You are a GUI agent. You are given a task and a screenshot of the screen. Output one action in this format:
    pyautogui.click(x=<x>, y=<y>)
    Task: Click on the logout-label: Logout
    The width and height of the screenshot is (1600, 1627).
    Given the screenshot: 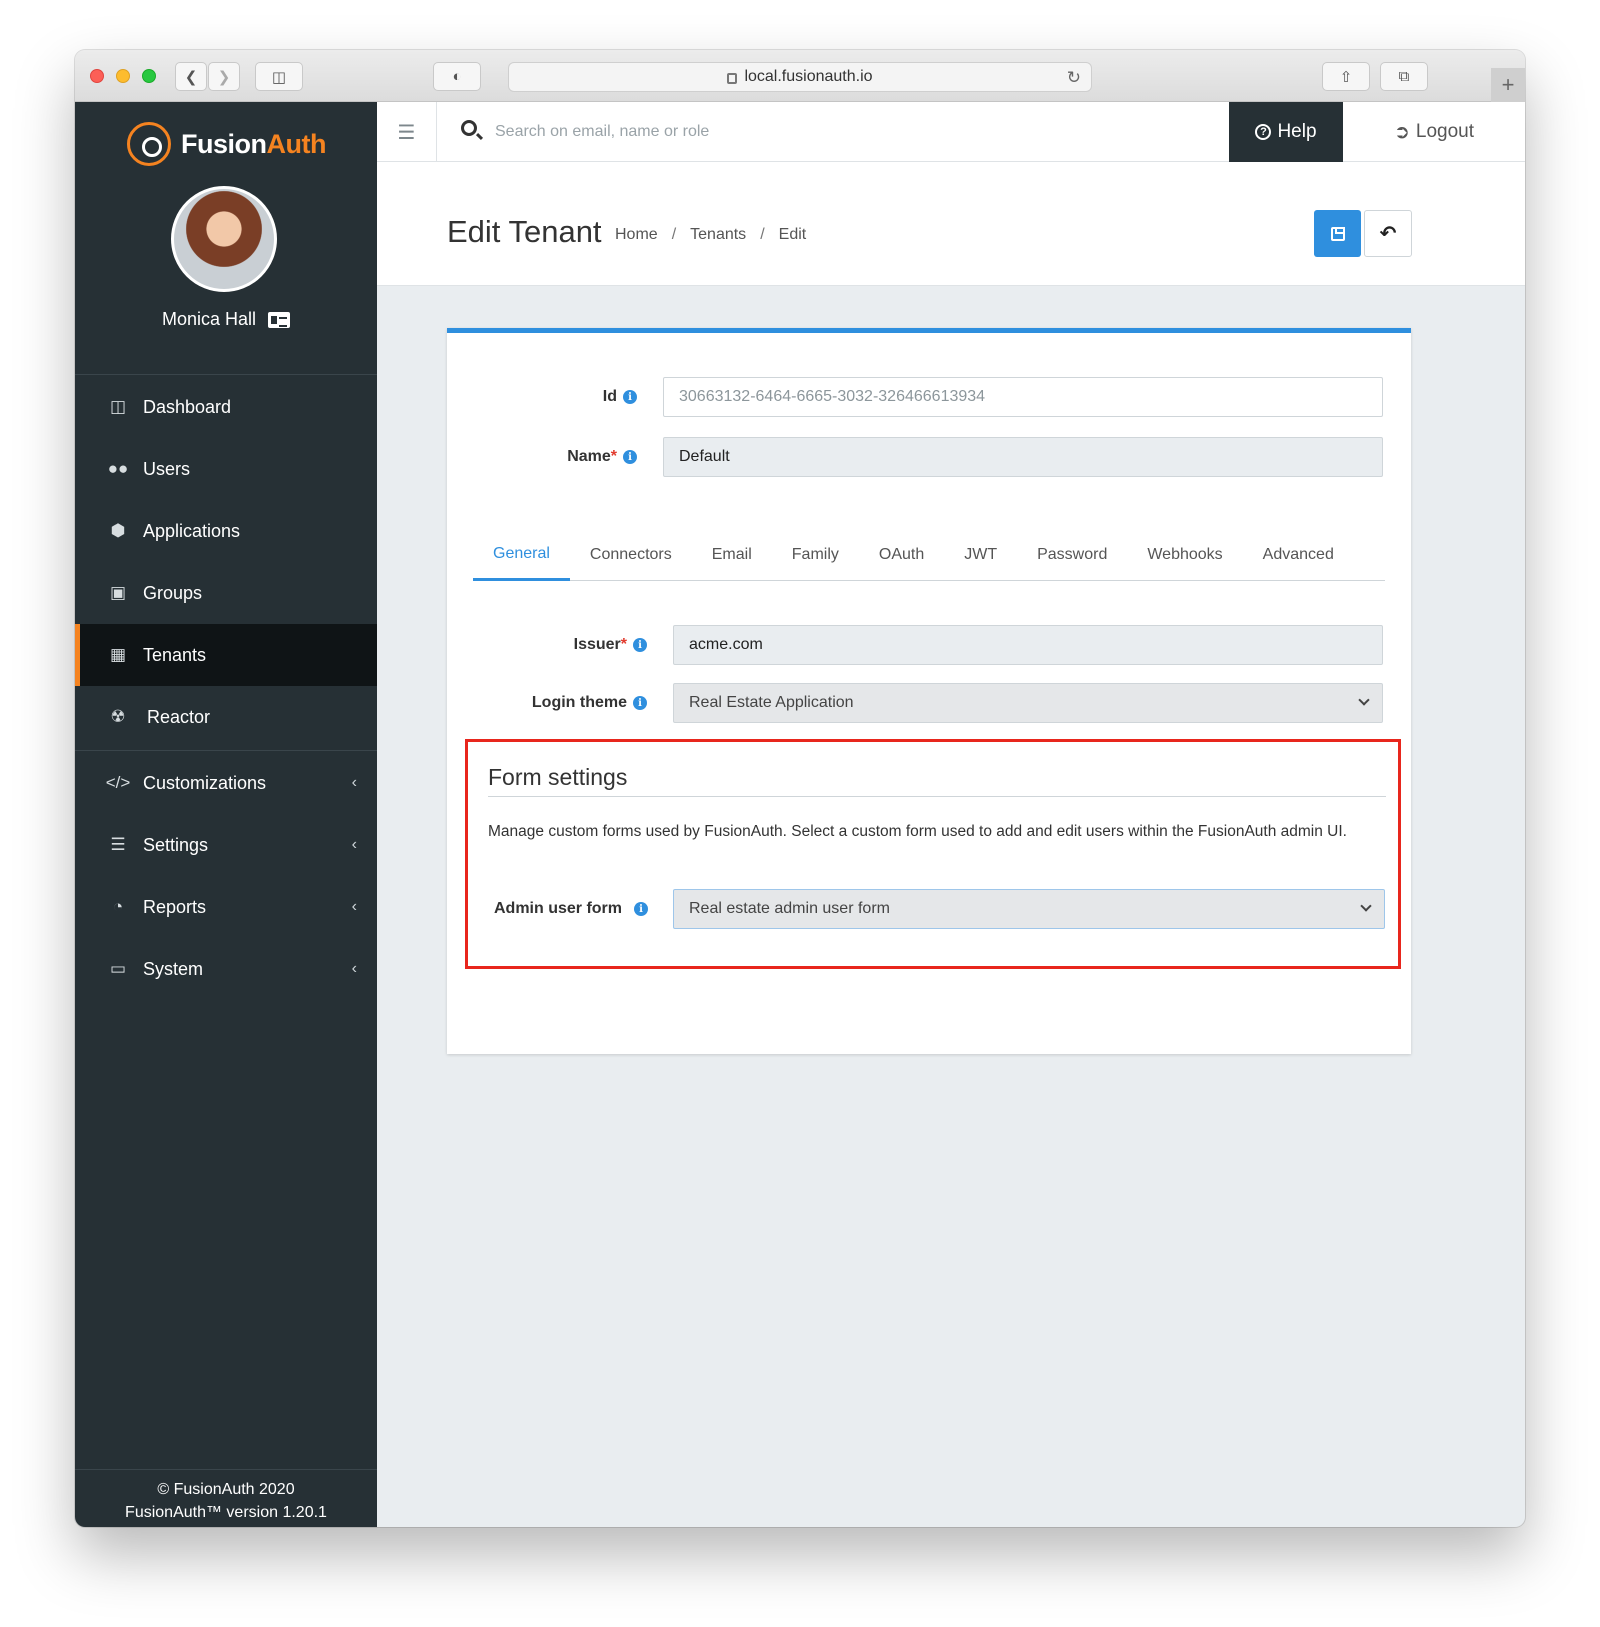 What is the action you would take?
    pyautogui.click(x=1445, y=131)
    